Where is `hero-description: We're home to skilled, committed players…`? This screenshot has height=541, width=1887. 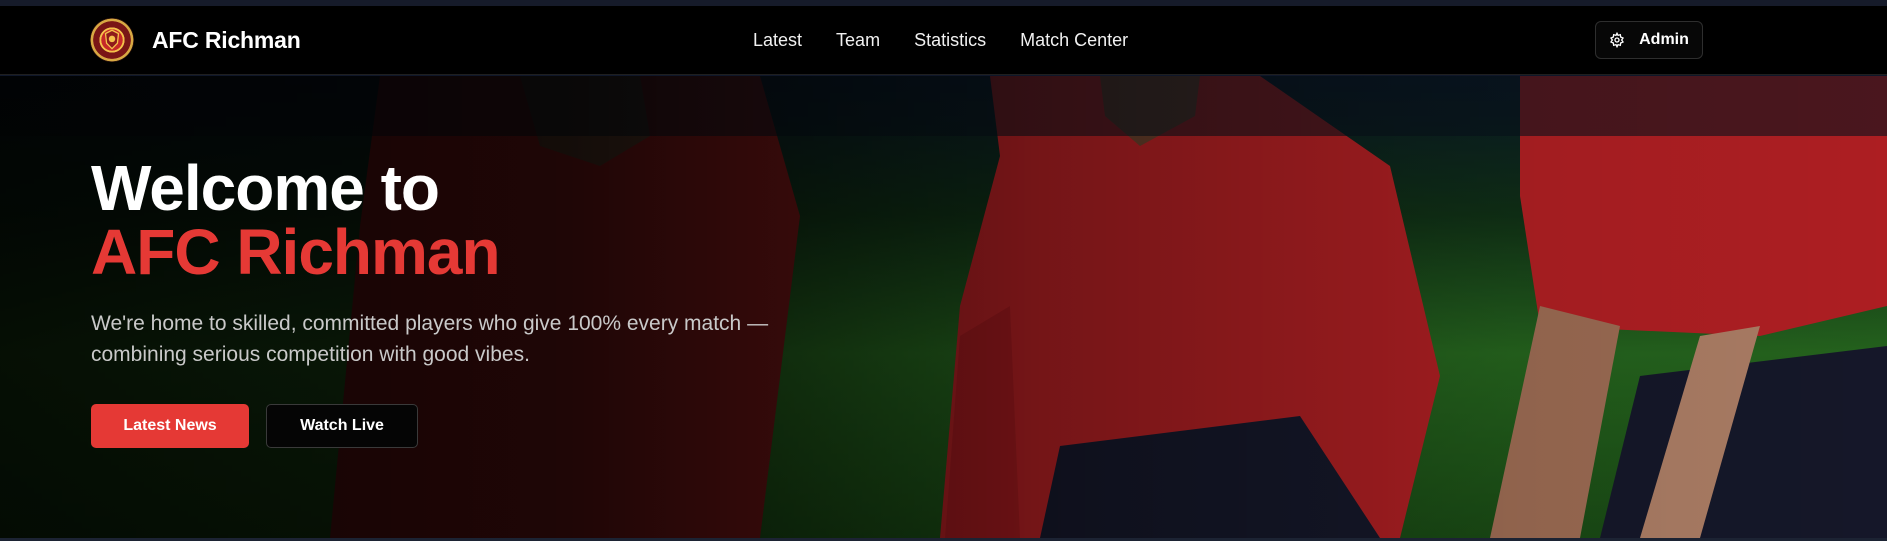
hero-description: We're home to skilled, committed players… is located at coordinates (430, 339).